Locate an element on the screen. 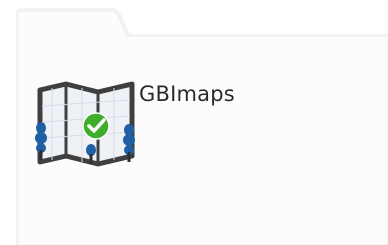  app-name-label: GBImaps is located at coordinates (187, 94).